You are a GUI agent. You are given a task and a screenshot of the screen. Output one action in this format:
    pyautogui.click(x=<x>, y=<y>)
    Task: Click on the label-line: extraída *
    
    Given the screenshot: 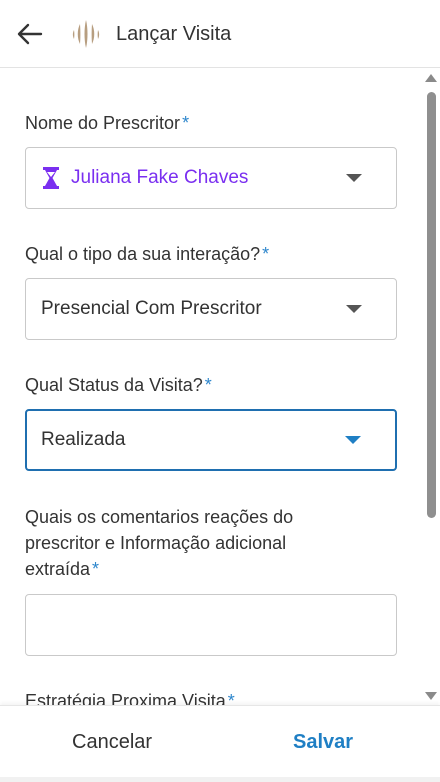 What is the action you would take?
    pyautogui.click(x=211, y=569)
    